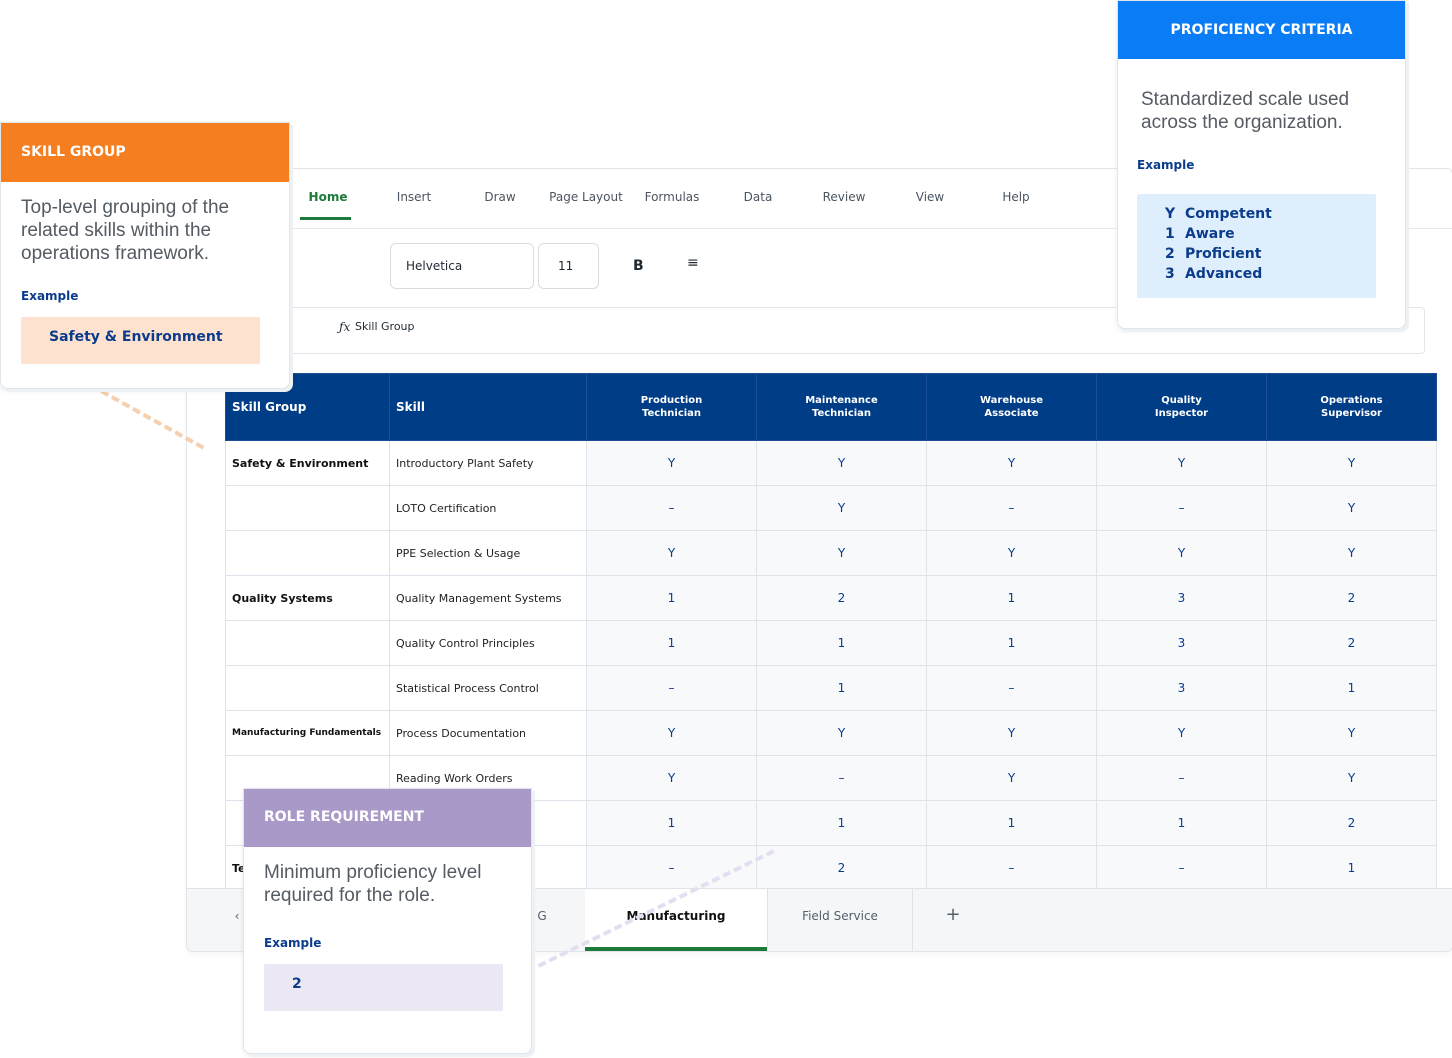 Image resolution: width=1452 pixels, height=1058 pixels. I want to click on align-button: ≡, so click(693, 263).